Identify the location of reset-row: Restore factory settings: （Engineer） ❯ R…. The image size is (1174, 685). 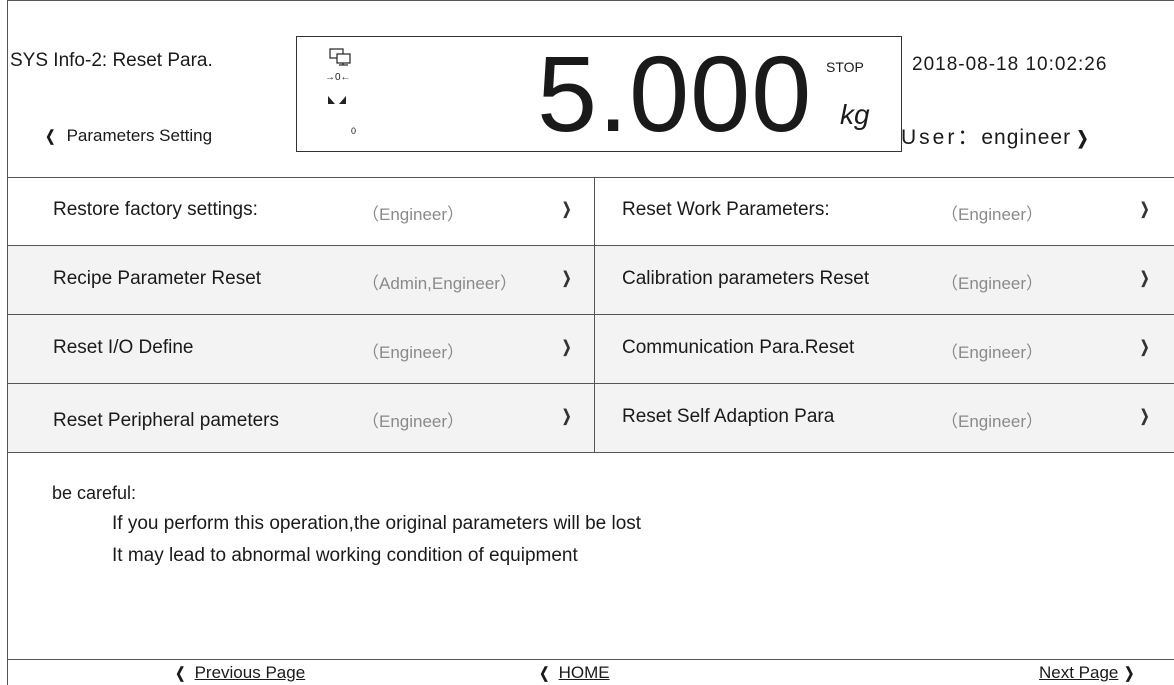
(591, 211).